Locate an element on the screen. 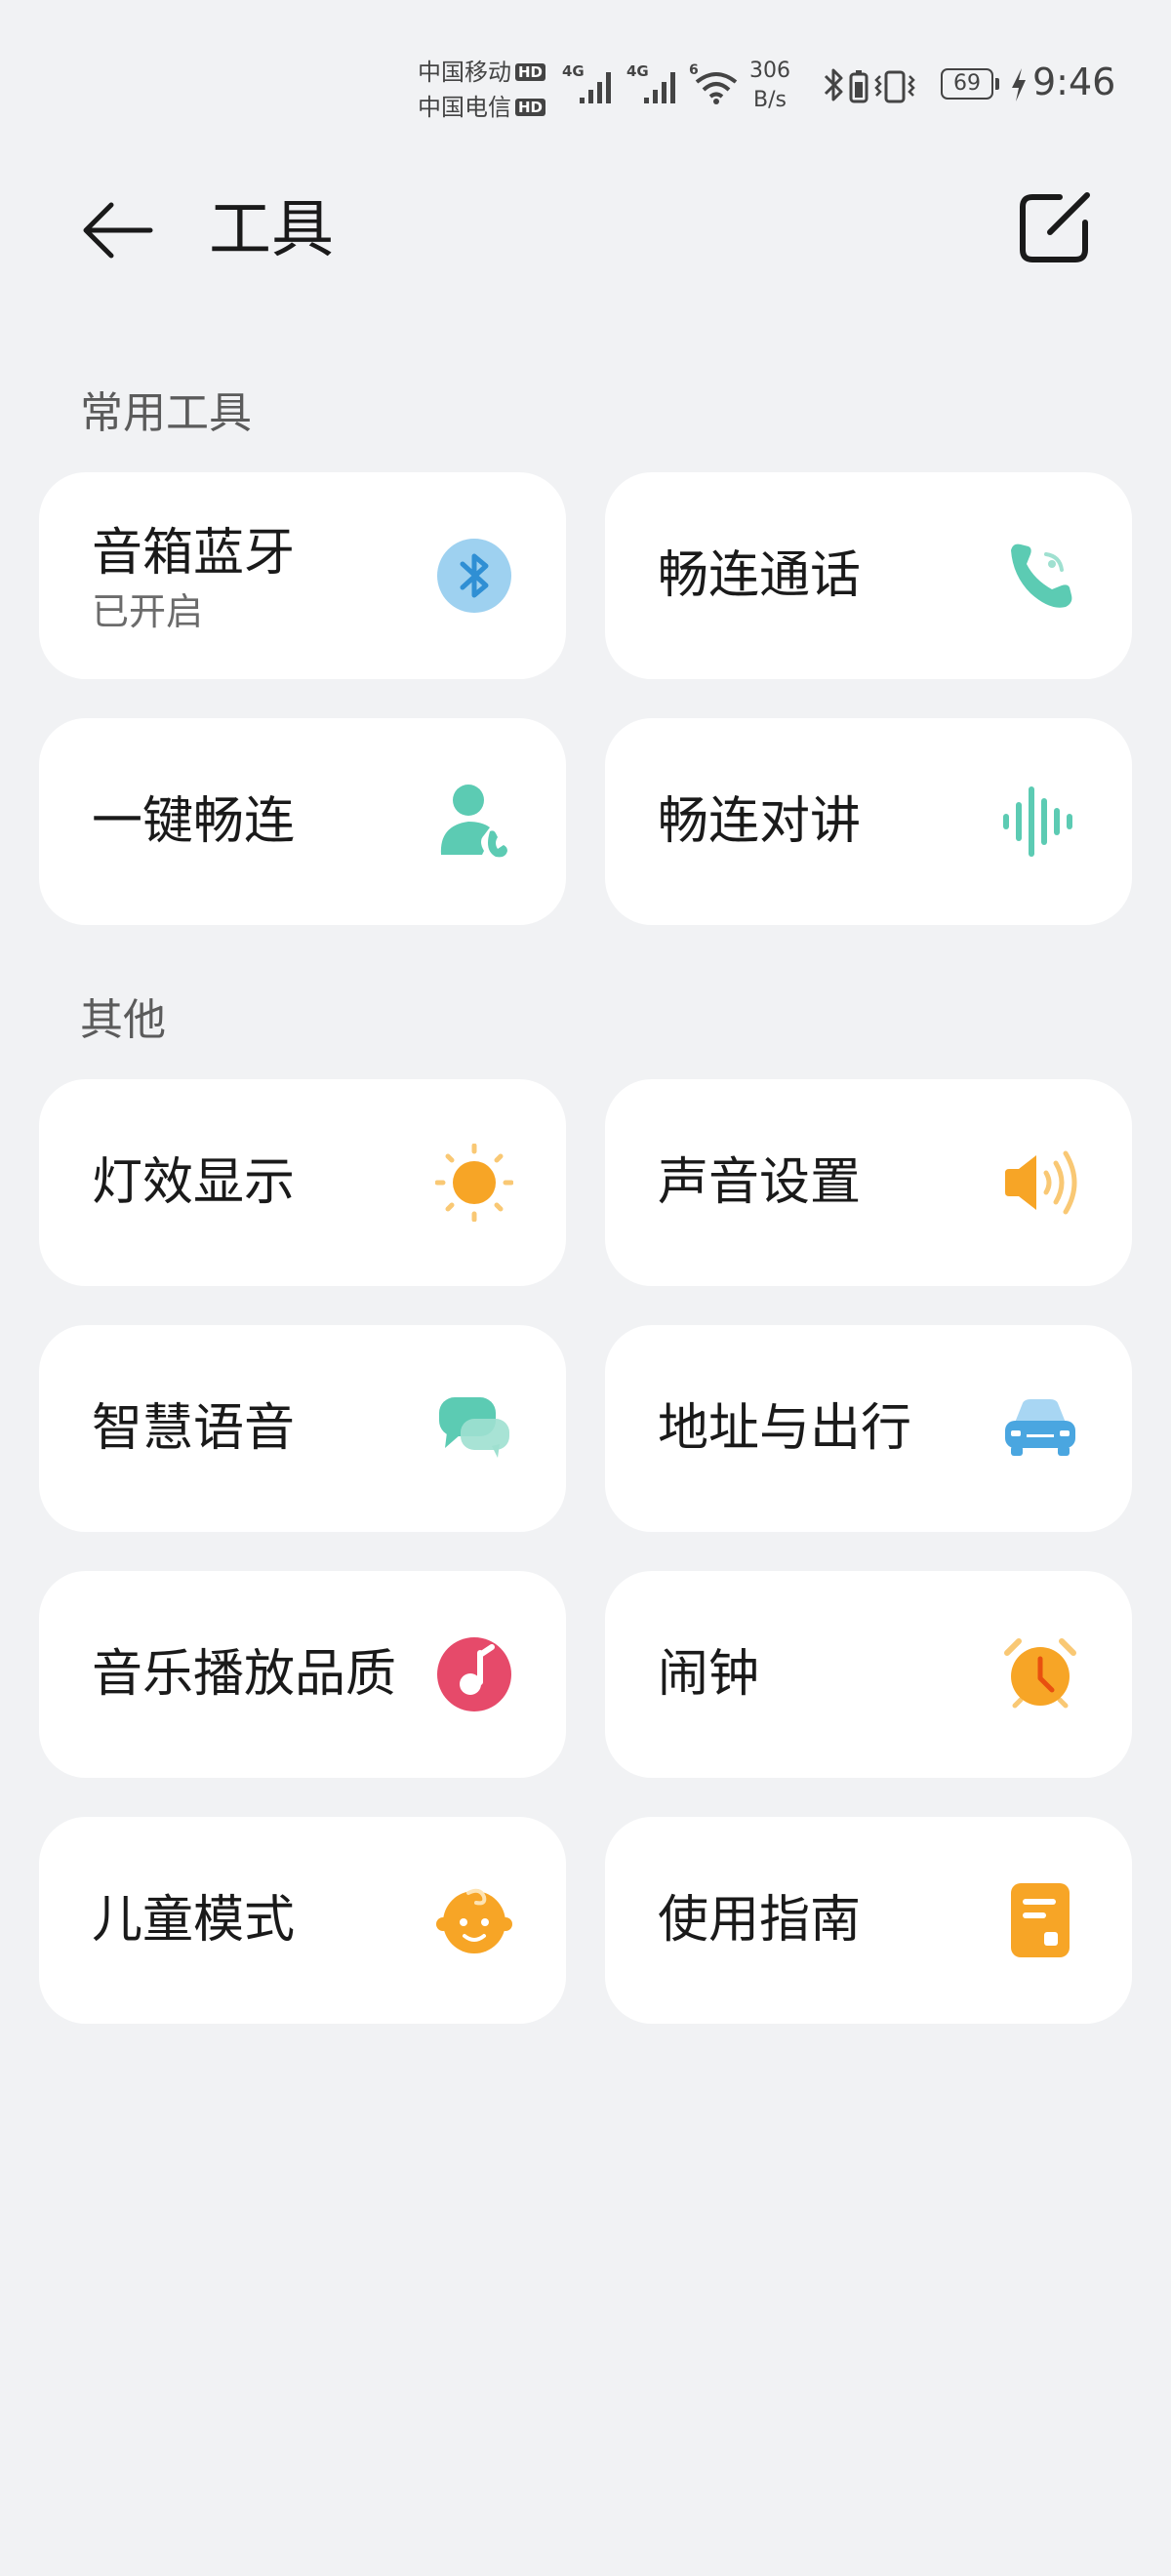 Image resolution: width=1171 pixels, height=2576 pixels. status-bar: 中国移动 HD 中国电信 HD 4G 4G 6 306 B/s 69 9:46 is located at coordinates (585, 73).